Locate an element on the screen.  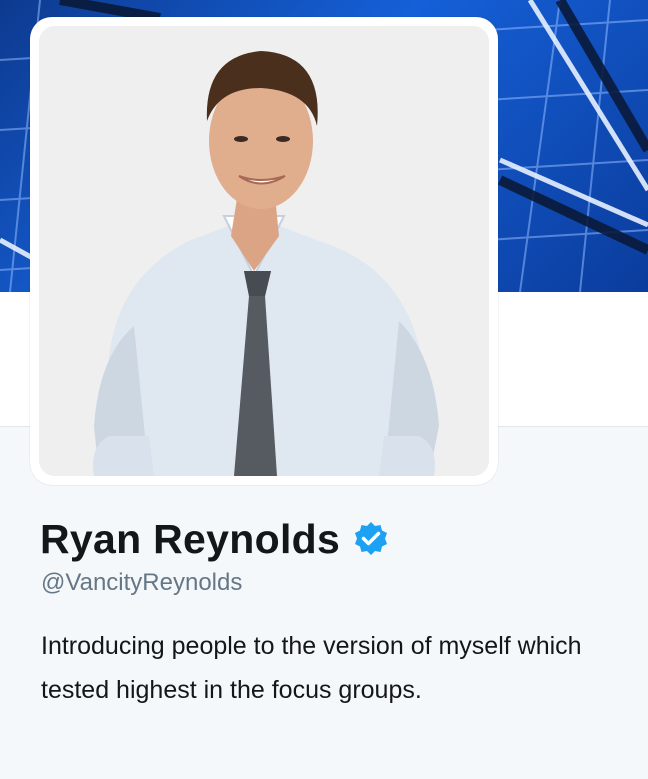
profile-name-row: Ryan Reynolds is located at coordinates (215, 539).